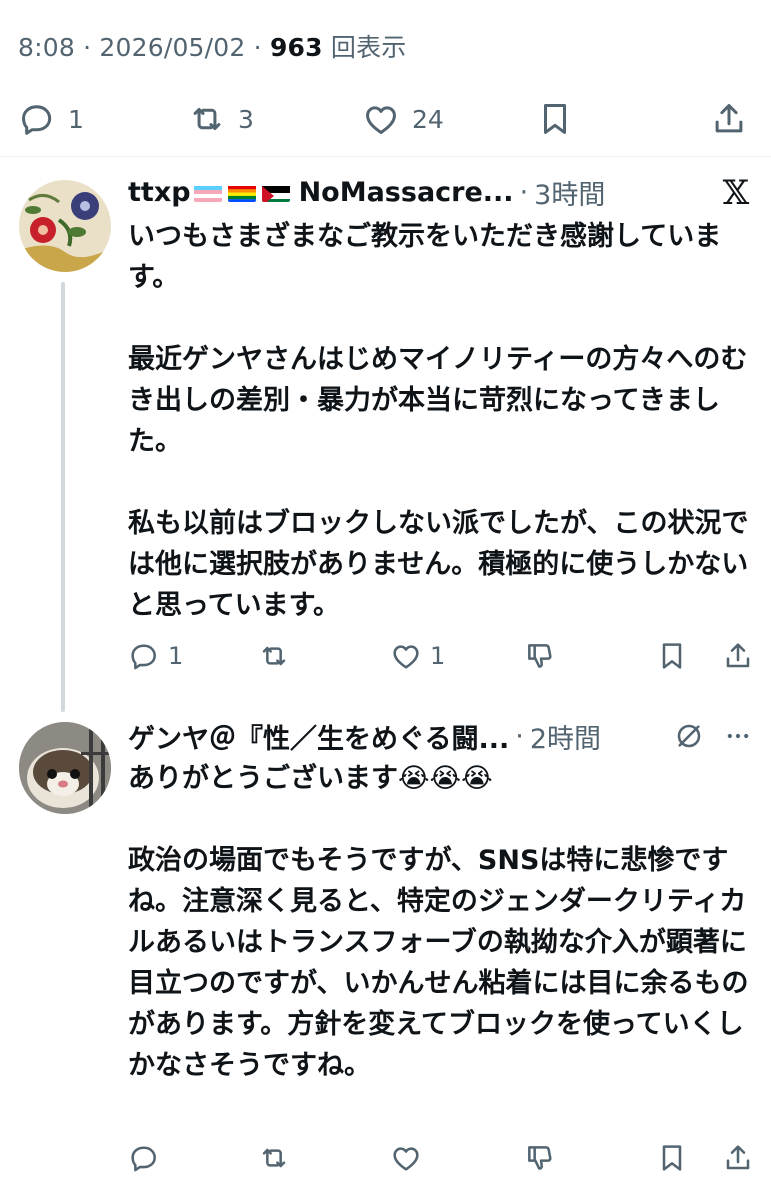  I want to click on views-label: 回表示, so click(368, 47).